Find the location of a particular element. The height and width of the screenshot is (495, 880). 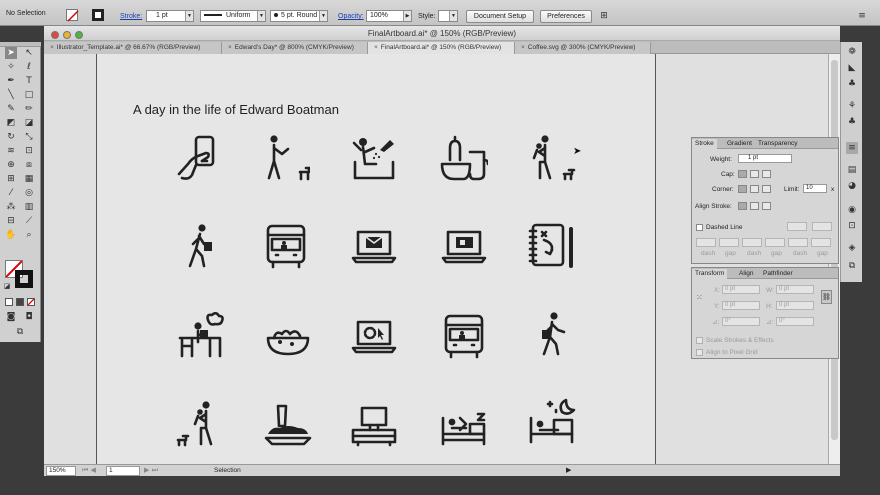

panel-menu-icon: ≡ is located at coordinates (862, 16).